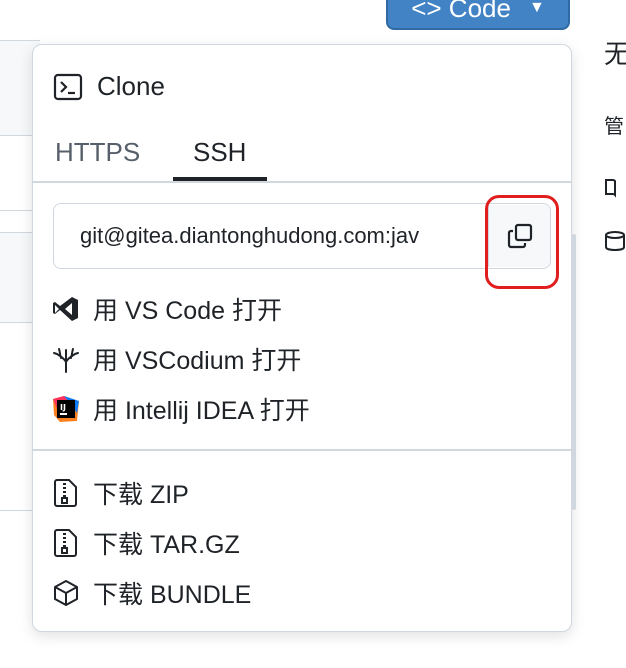 This screenshot has height=668, width=626. What do you see at coordinates (536, 8) in the screenshot?
I see `caret-down-icon: ▼` at bounding box center [536, 8].